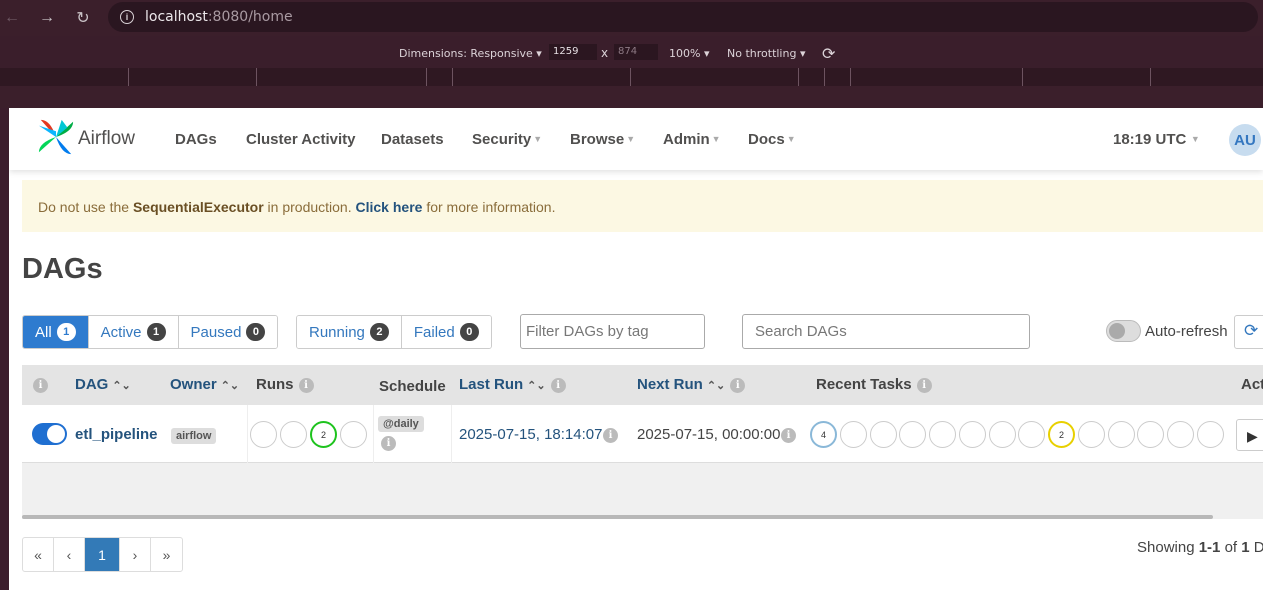 Image resolution: width=1263 pixels, height=590 pixels. Describe the element at coordinates (636, 52) in the screenshot. I see `height-input: 874` at that location.